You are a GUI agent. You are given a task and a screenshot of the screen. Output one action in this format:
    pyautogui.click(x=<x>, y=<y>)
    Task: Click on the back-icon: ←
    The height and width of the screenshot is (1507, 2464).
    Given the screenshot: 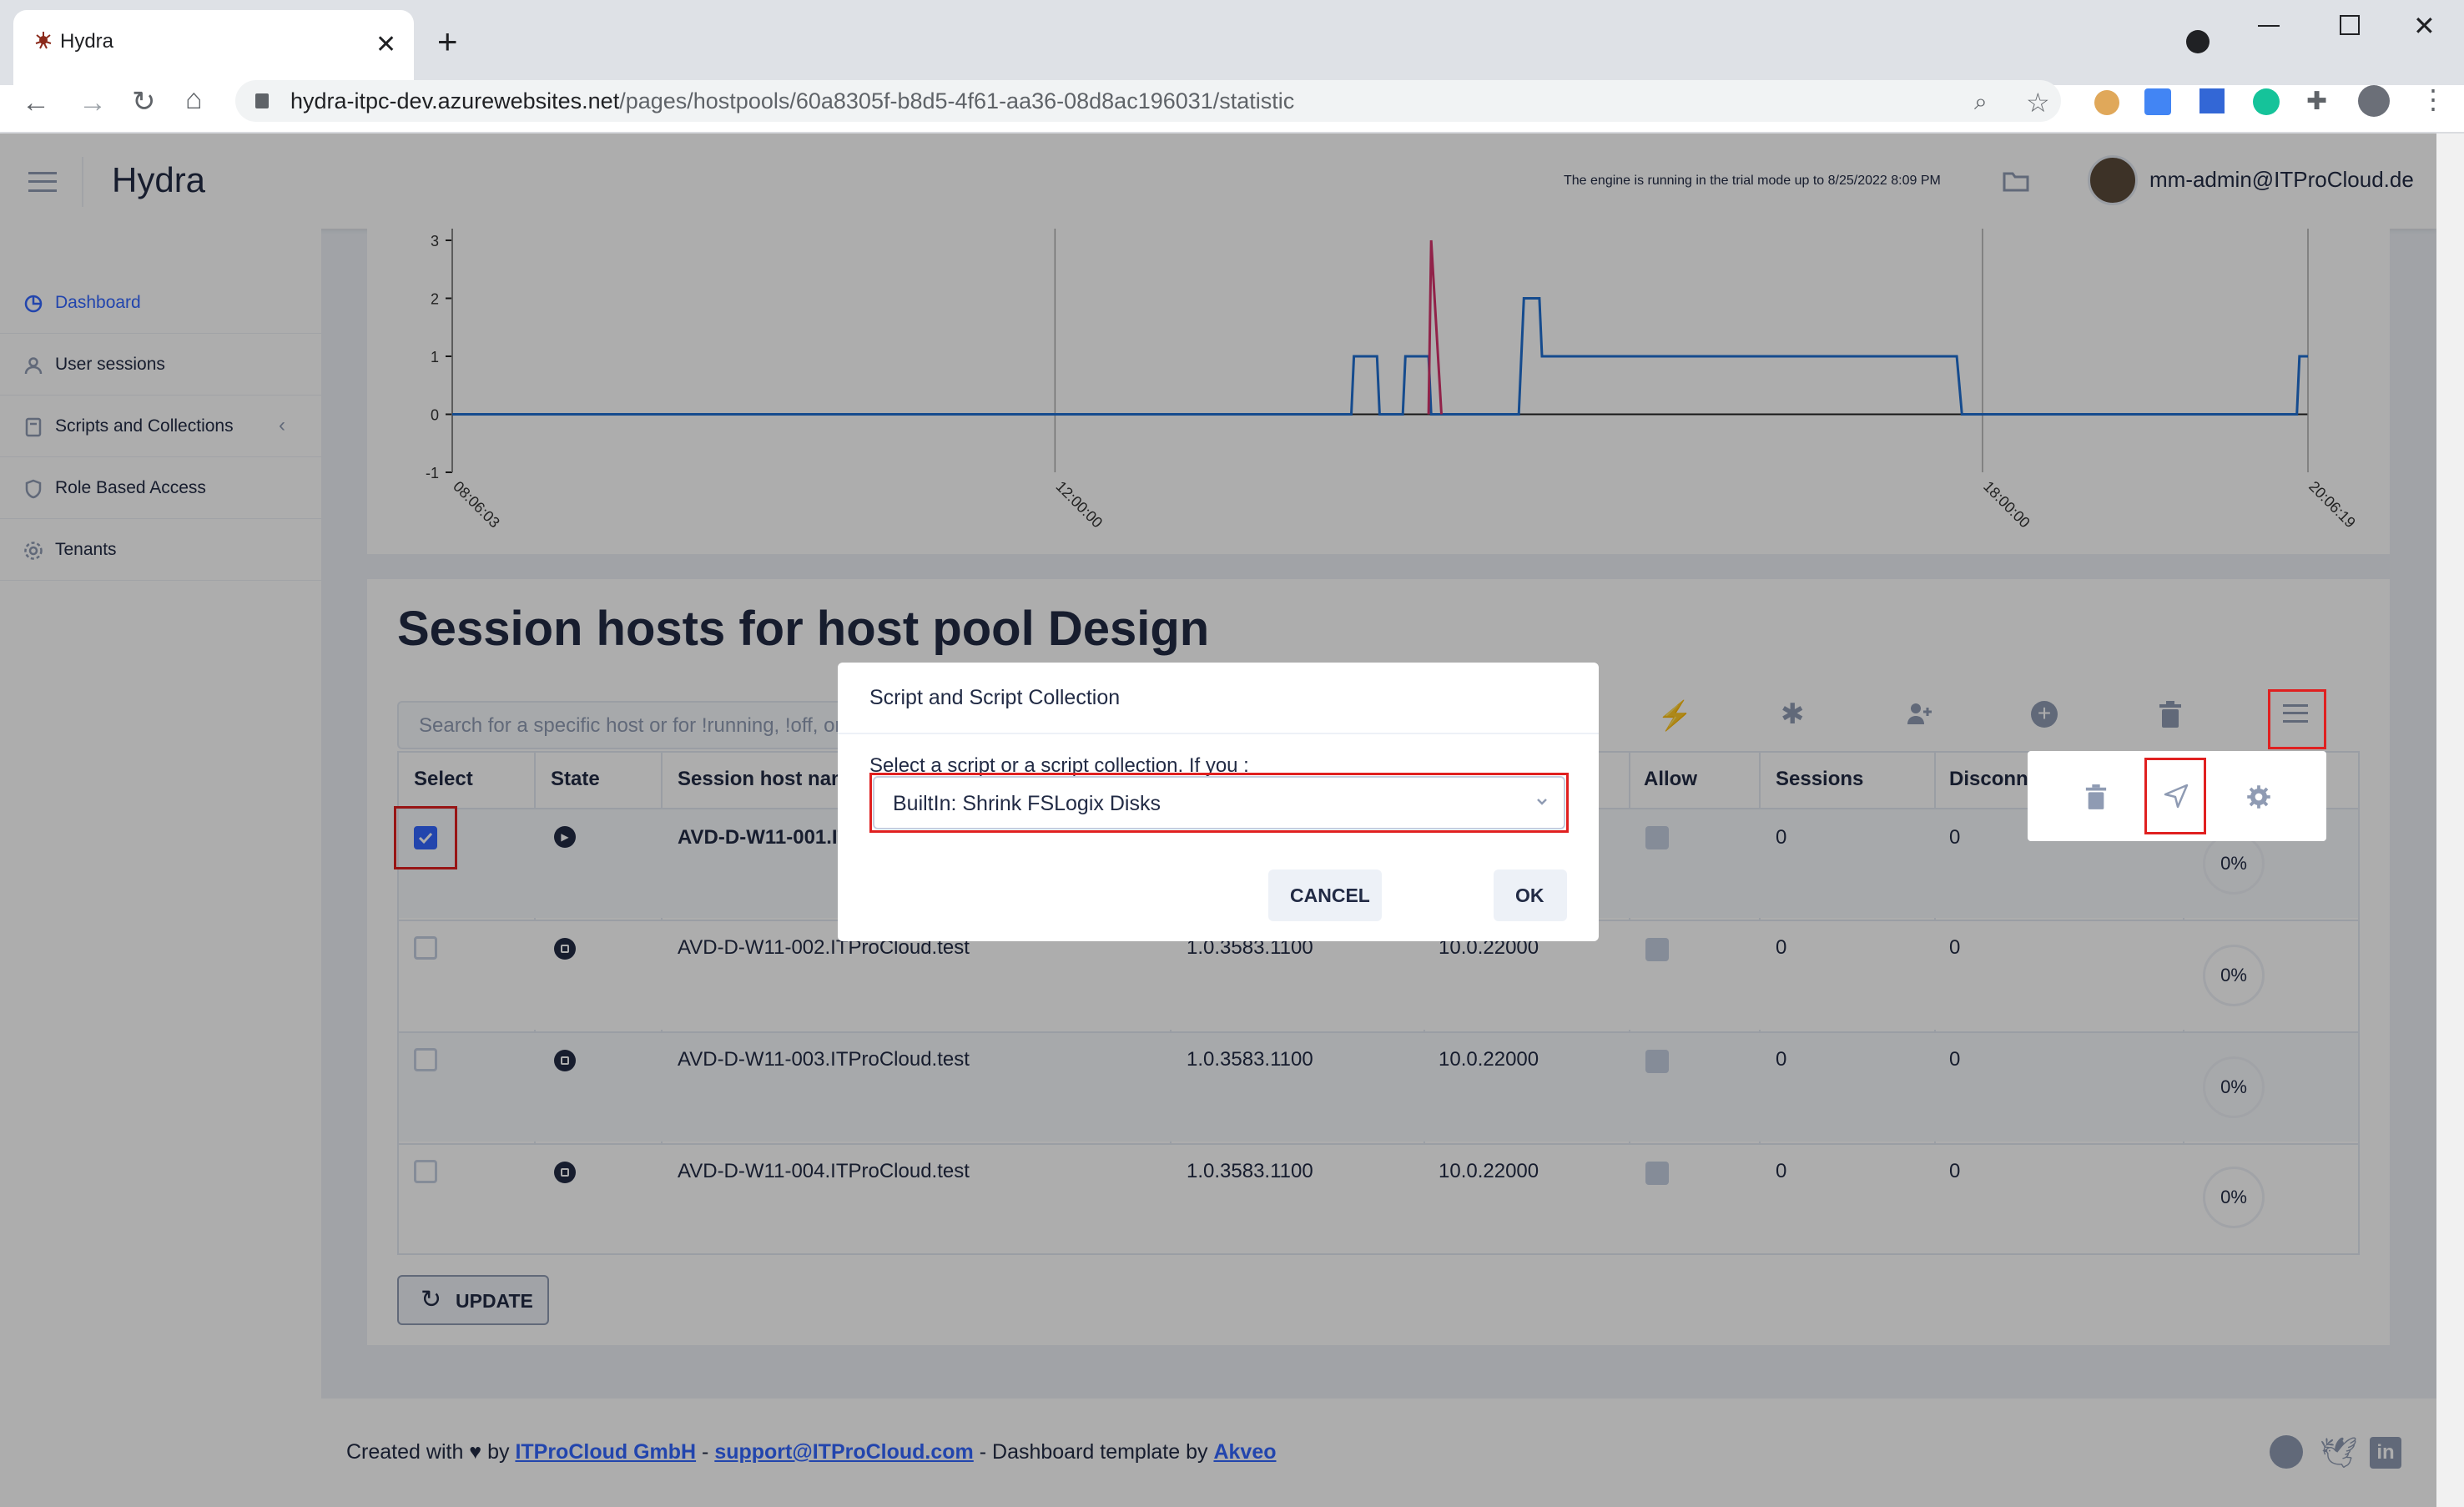 What is the action you would take?
    pyautogui.click(x=36, y=103)
    